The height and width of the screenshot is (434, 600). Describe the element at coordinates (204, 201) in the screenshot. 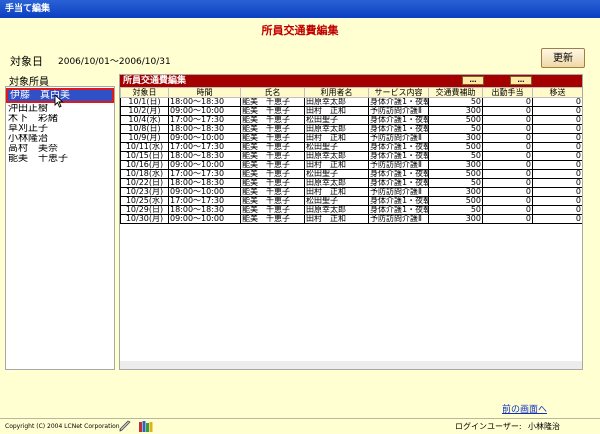

I see `table-cell: 17:00～17:30` at that location.